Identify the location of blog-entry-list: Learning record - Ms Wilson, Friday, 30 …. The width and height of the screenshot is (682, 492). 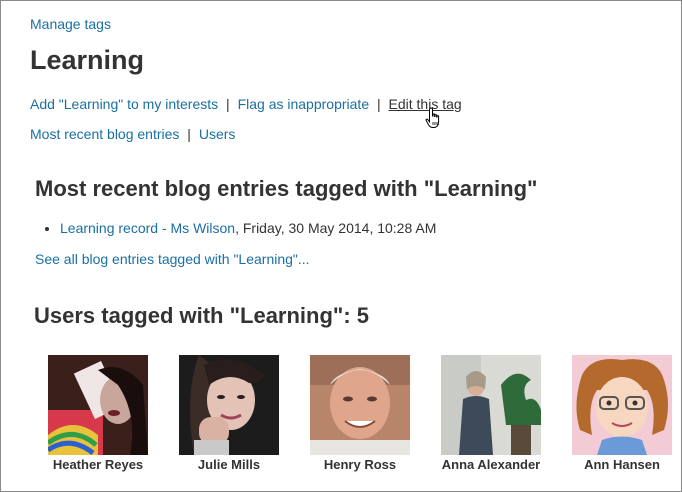
(235, 228).